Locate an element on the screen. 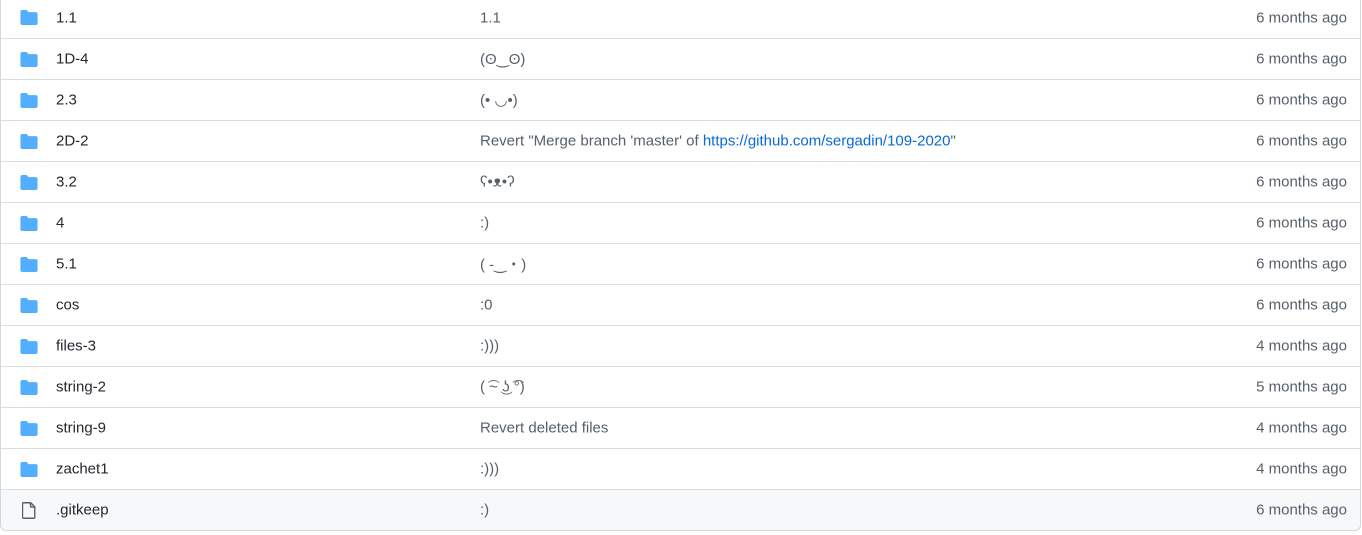  file-name: 1D-4 is located at coordinates (72, 59).